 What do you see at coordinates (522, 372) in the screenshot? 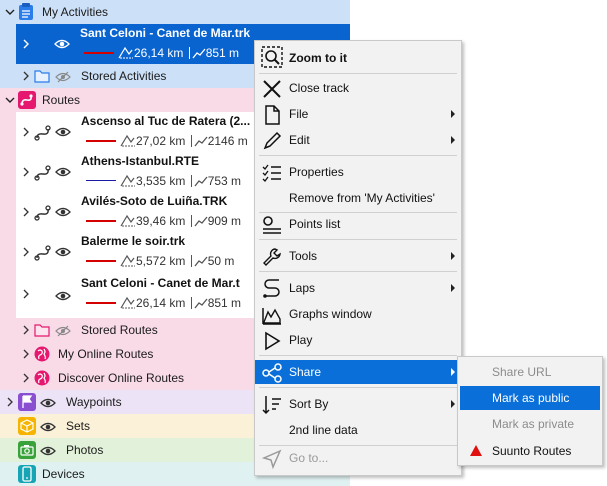
I see `share-url-label: Share URL` at bounding box center [522, 372].